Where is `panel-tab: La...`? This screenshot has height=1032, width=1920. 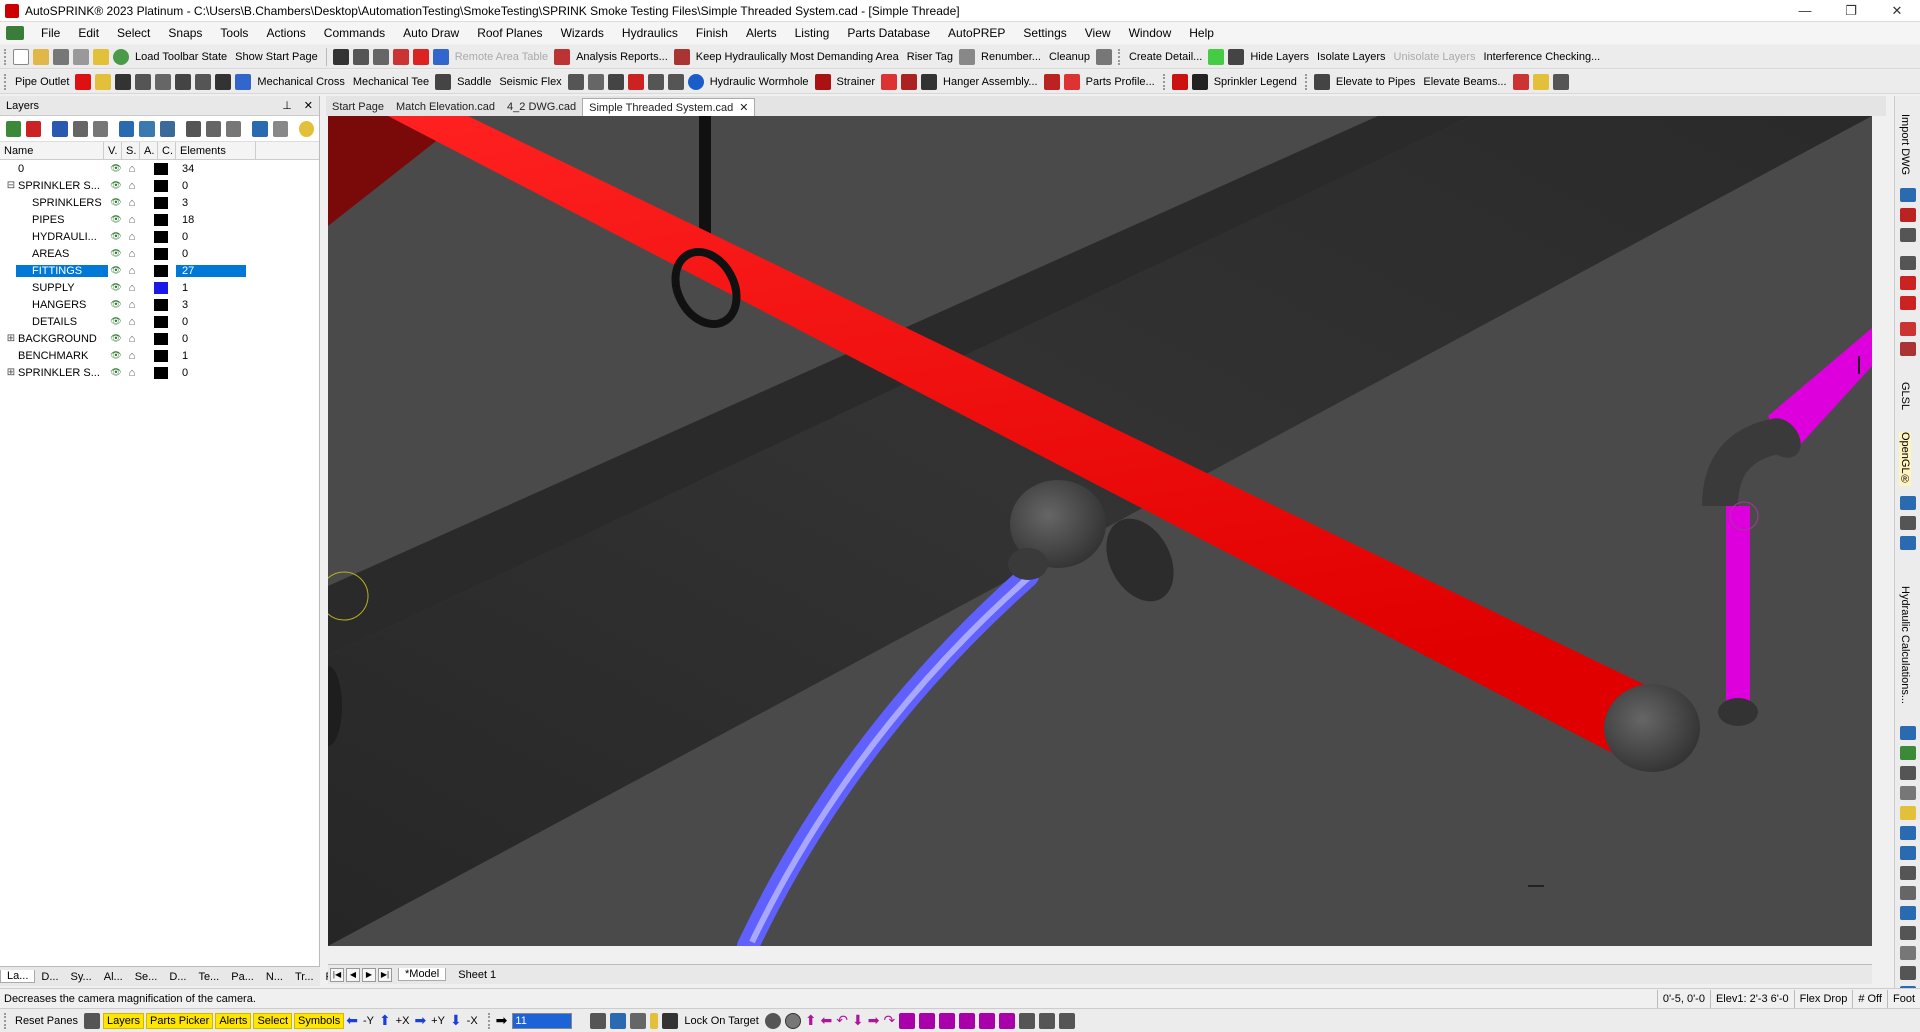
panel-tab: La... is located at coordinates (18, 976).